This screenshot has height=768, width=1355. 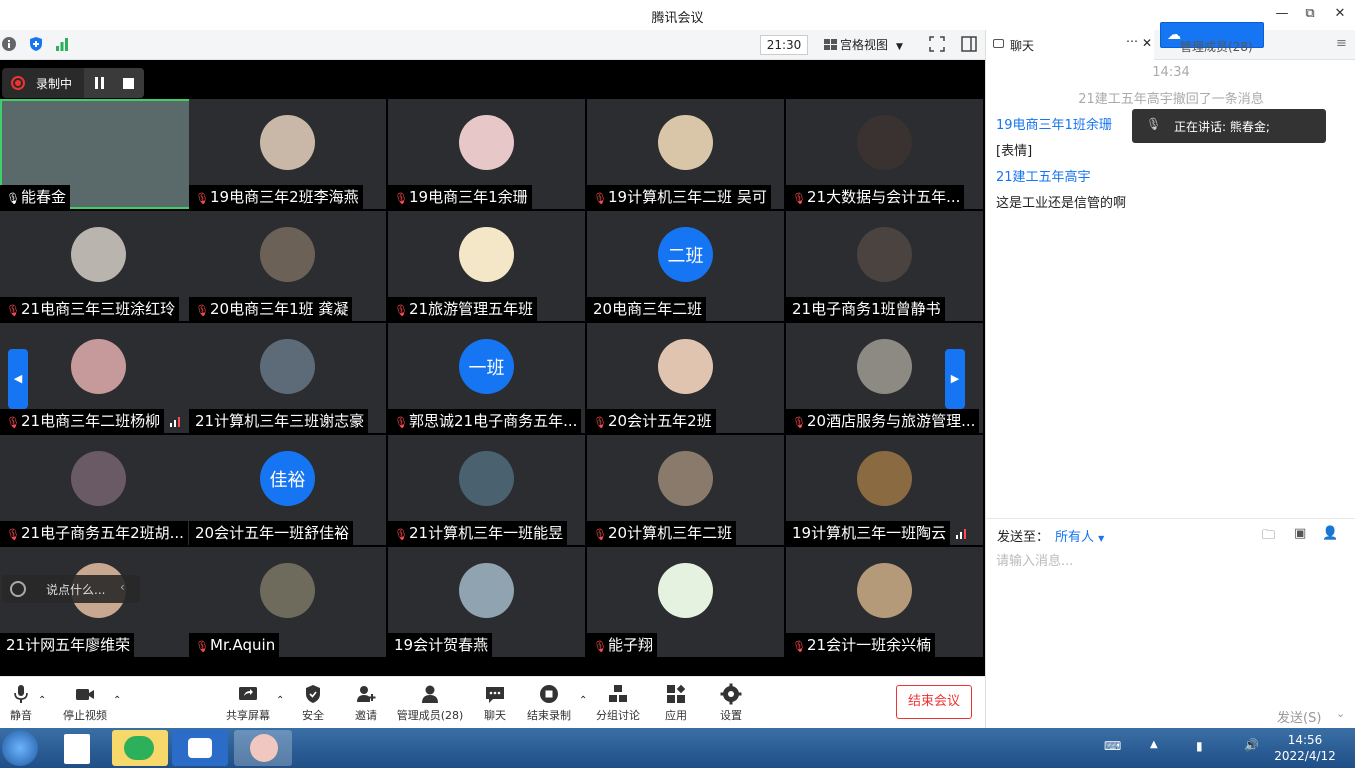 What do you see at coordinates (1330, 533) in the screenshot?
I see `user-settings-icon: 👤` at bounding box center [1330, 533].